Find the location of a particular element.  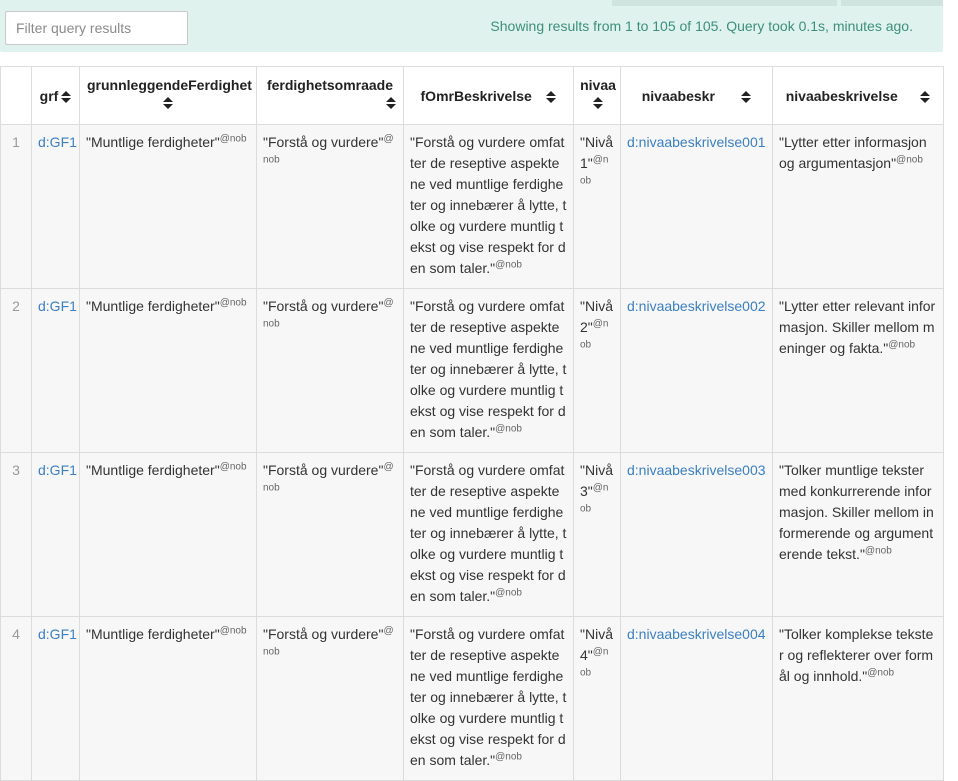

column-header-label: grf is located at coordinates (49, 95).